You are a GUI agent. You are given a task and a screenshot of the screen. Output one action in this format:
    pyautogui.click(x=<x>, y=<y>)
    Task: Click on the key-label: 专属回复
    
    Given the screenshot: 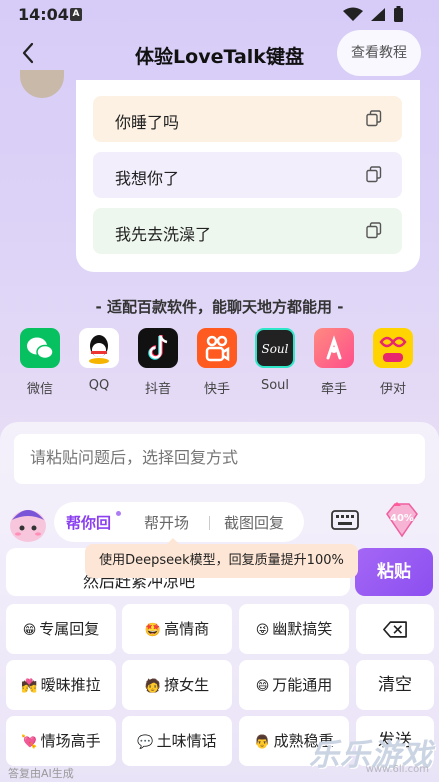 What is the action you would take?
    pyautogui.click(x=69, y=629)
    